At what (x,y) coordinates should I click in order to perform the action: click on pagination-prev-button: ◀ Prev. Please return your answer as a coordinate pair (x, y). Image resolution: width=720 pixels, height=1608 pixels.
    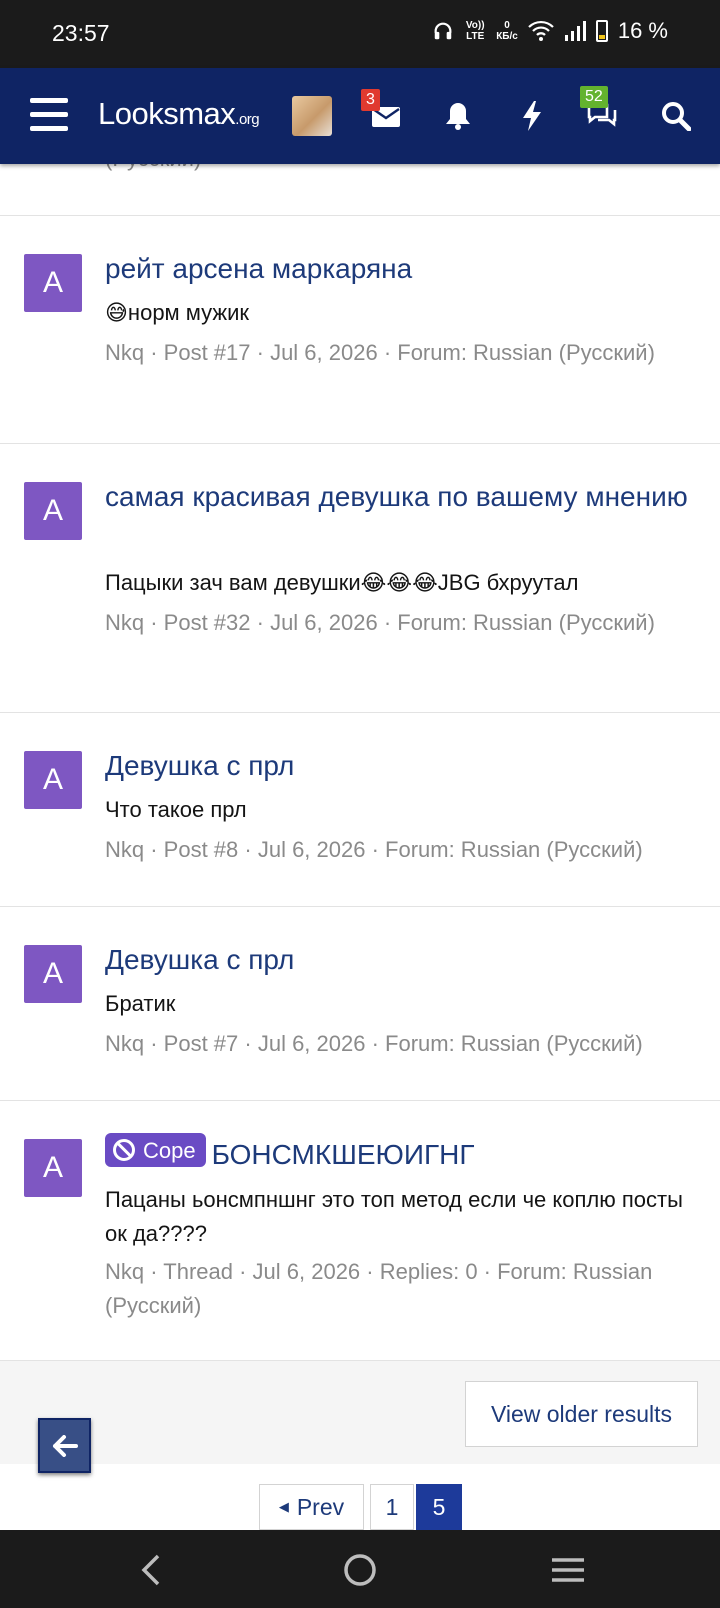
    Looking at the image, I should click on (311, 1507).